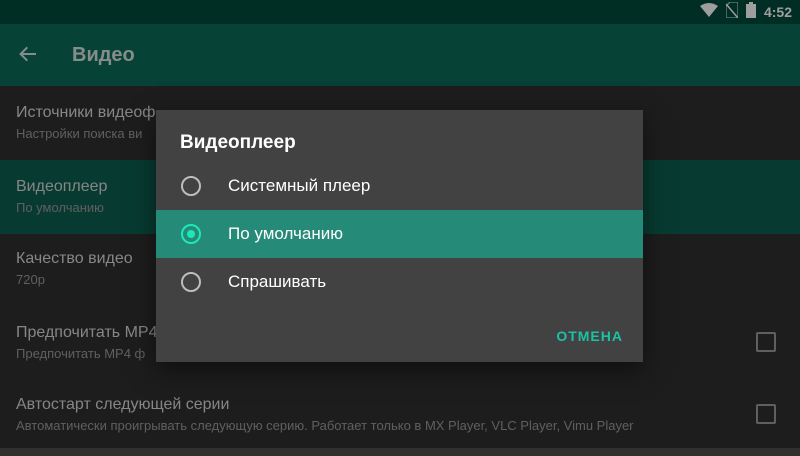 Image resolution: width=800 pixels, height=456 pixels. What do you see at coordinates (589, 336) in the screenshot?
I see `cancel-button: ОТМЕНА` at bounding box center [589, 336].